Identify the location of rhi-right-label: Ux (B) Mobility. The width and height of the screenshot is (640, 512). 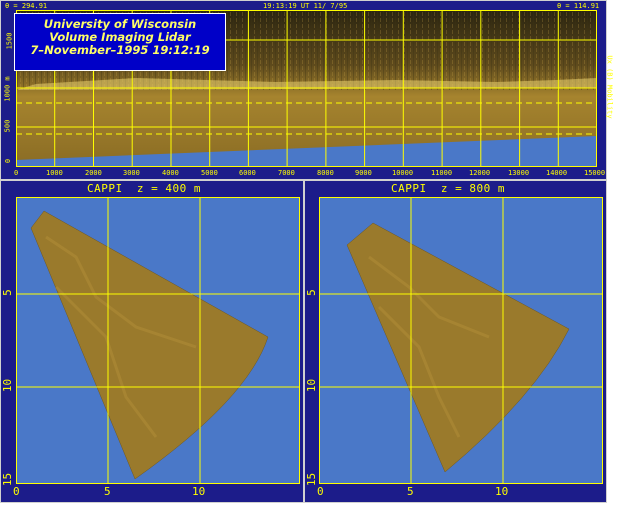
(609, 87).